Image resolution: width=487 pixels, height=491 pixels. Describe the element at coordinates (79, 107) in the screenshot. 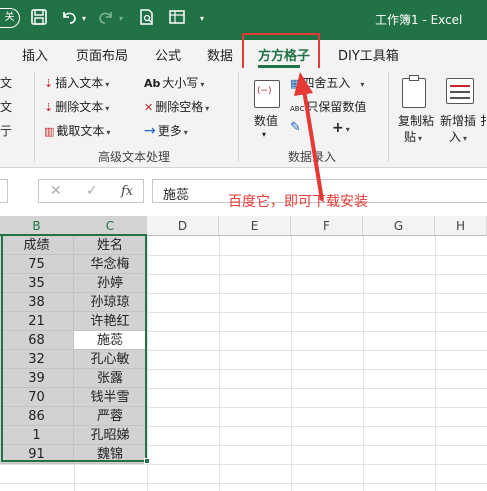

I see `delete-text-label: 删除文本` at that location.